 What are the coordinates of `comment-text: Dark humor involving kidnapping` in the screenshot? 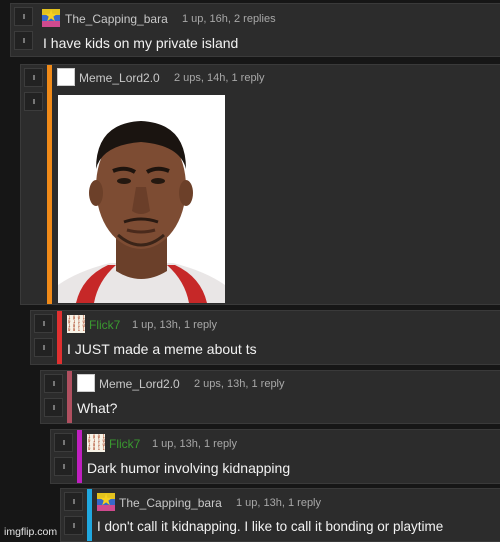 It's located at (189, 468).